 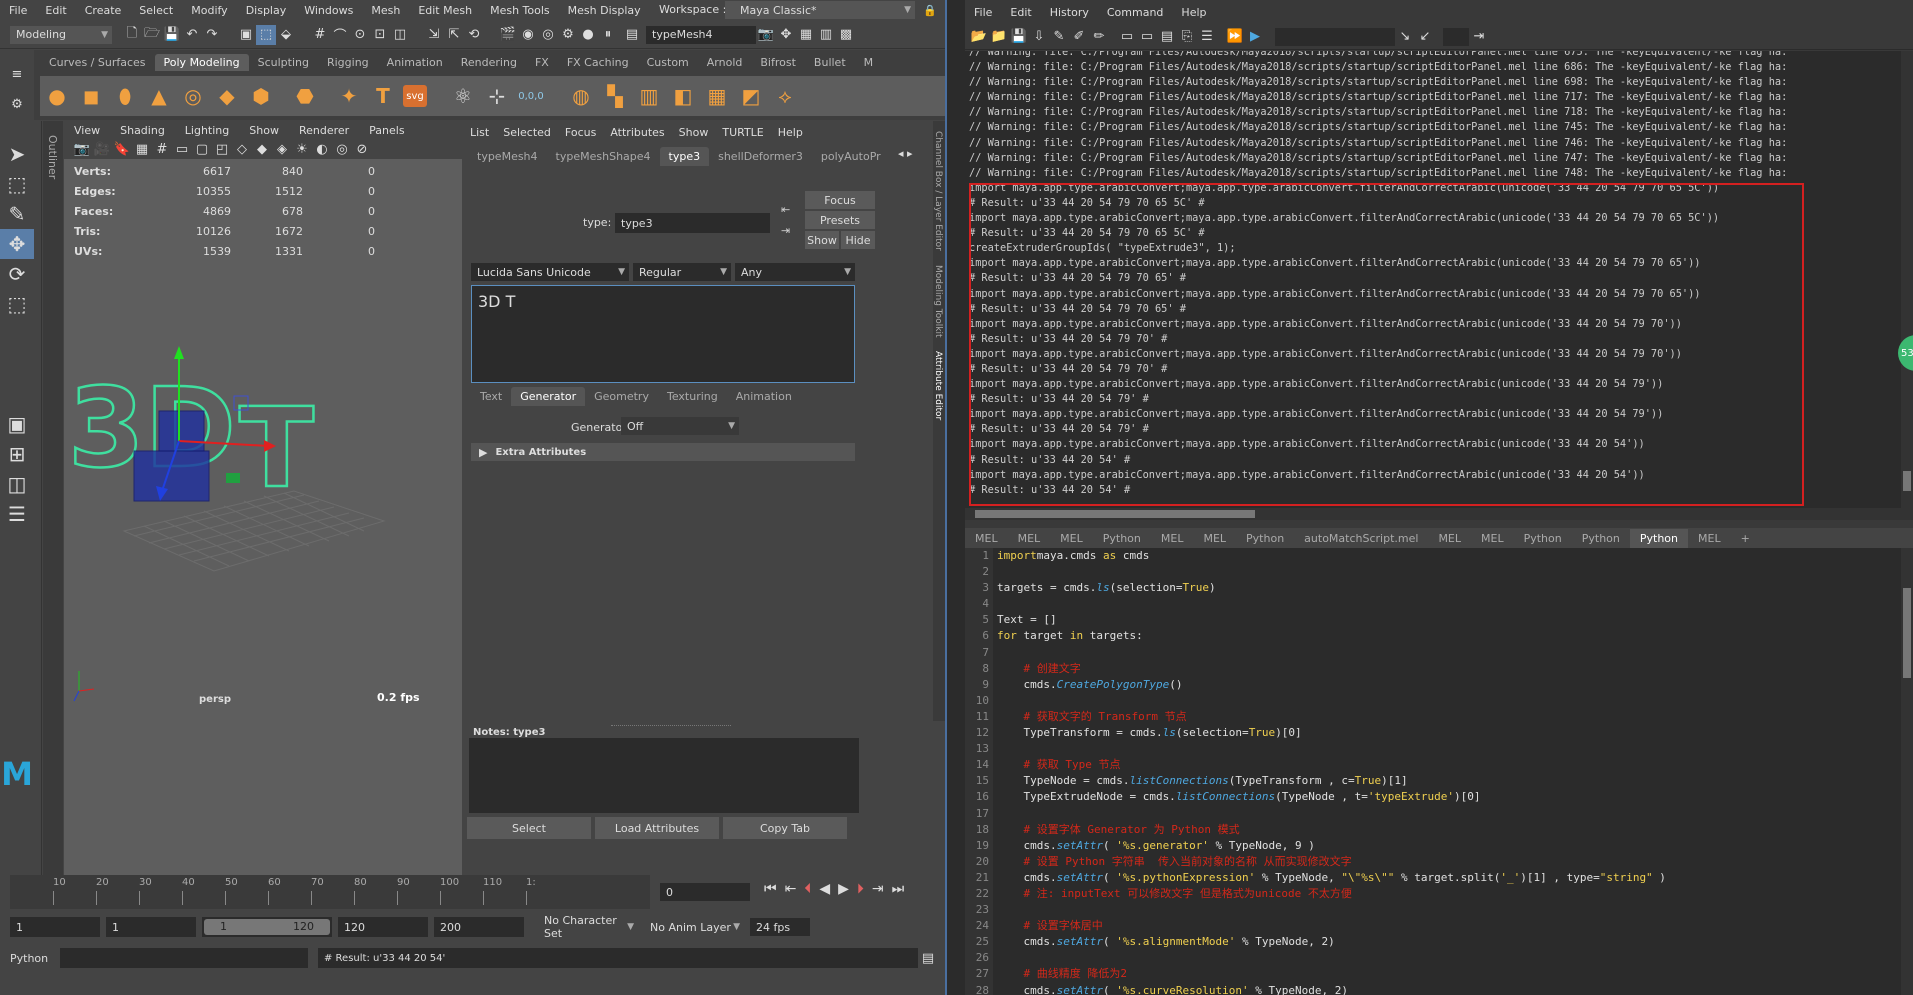 I want to click on search-field, so click(x=1335, y=36).